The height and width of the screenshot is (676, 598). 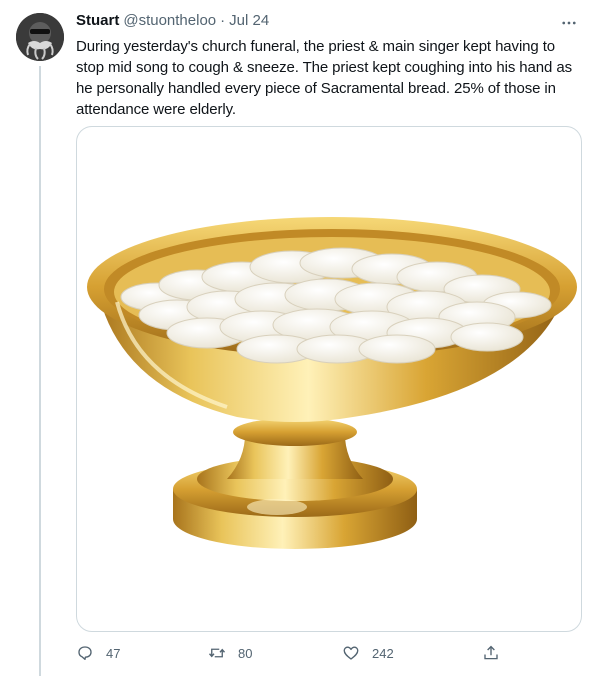 I want to click on author-handle: @stuontheloo, so click(x=169, y=20).